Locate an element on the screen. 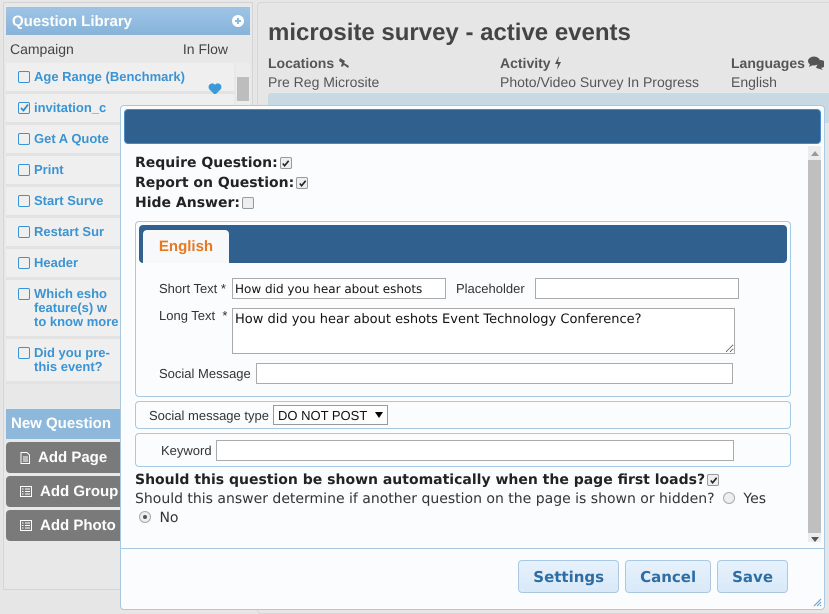 Image resolution: width=829 pixels, height=614 pixels. info-label: Locations is located at coordinates (301, 63).